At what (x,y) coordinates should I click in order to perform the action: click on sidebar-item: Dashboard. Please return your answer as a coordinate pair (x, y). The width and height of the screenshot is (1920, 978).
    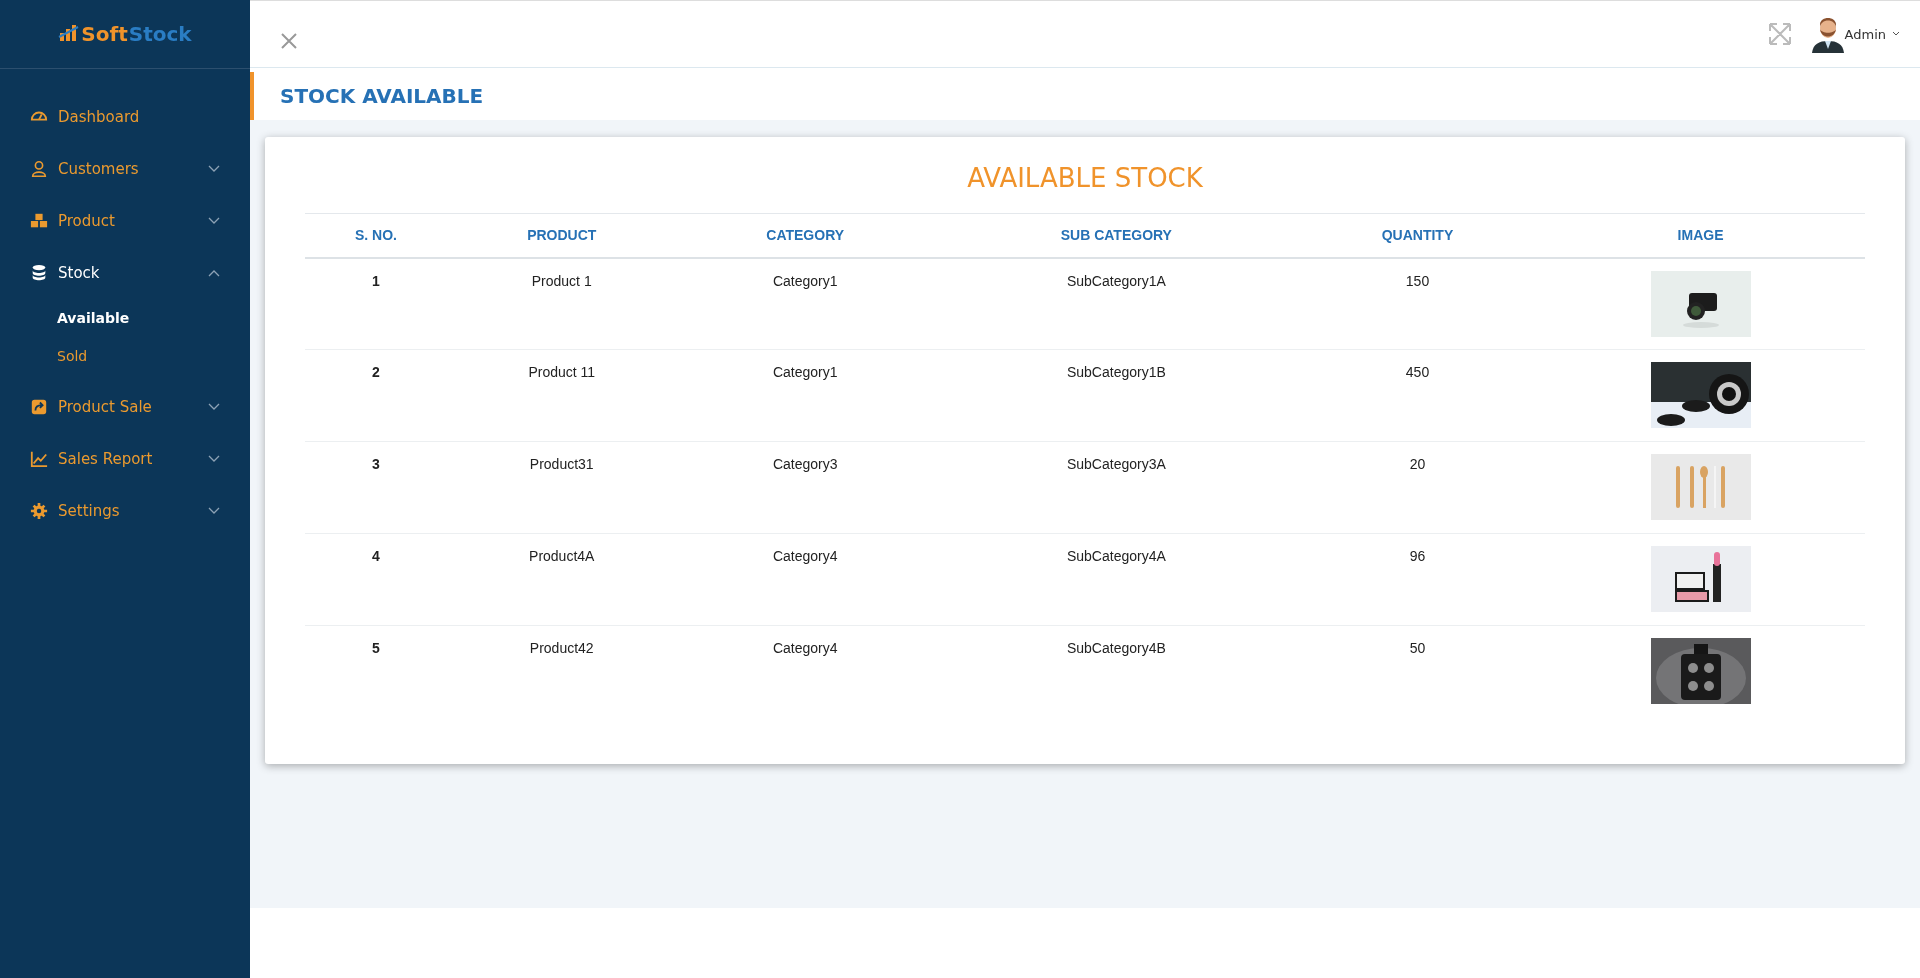
    Looking at the image, I should click on (125, 117).